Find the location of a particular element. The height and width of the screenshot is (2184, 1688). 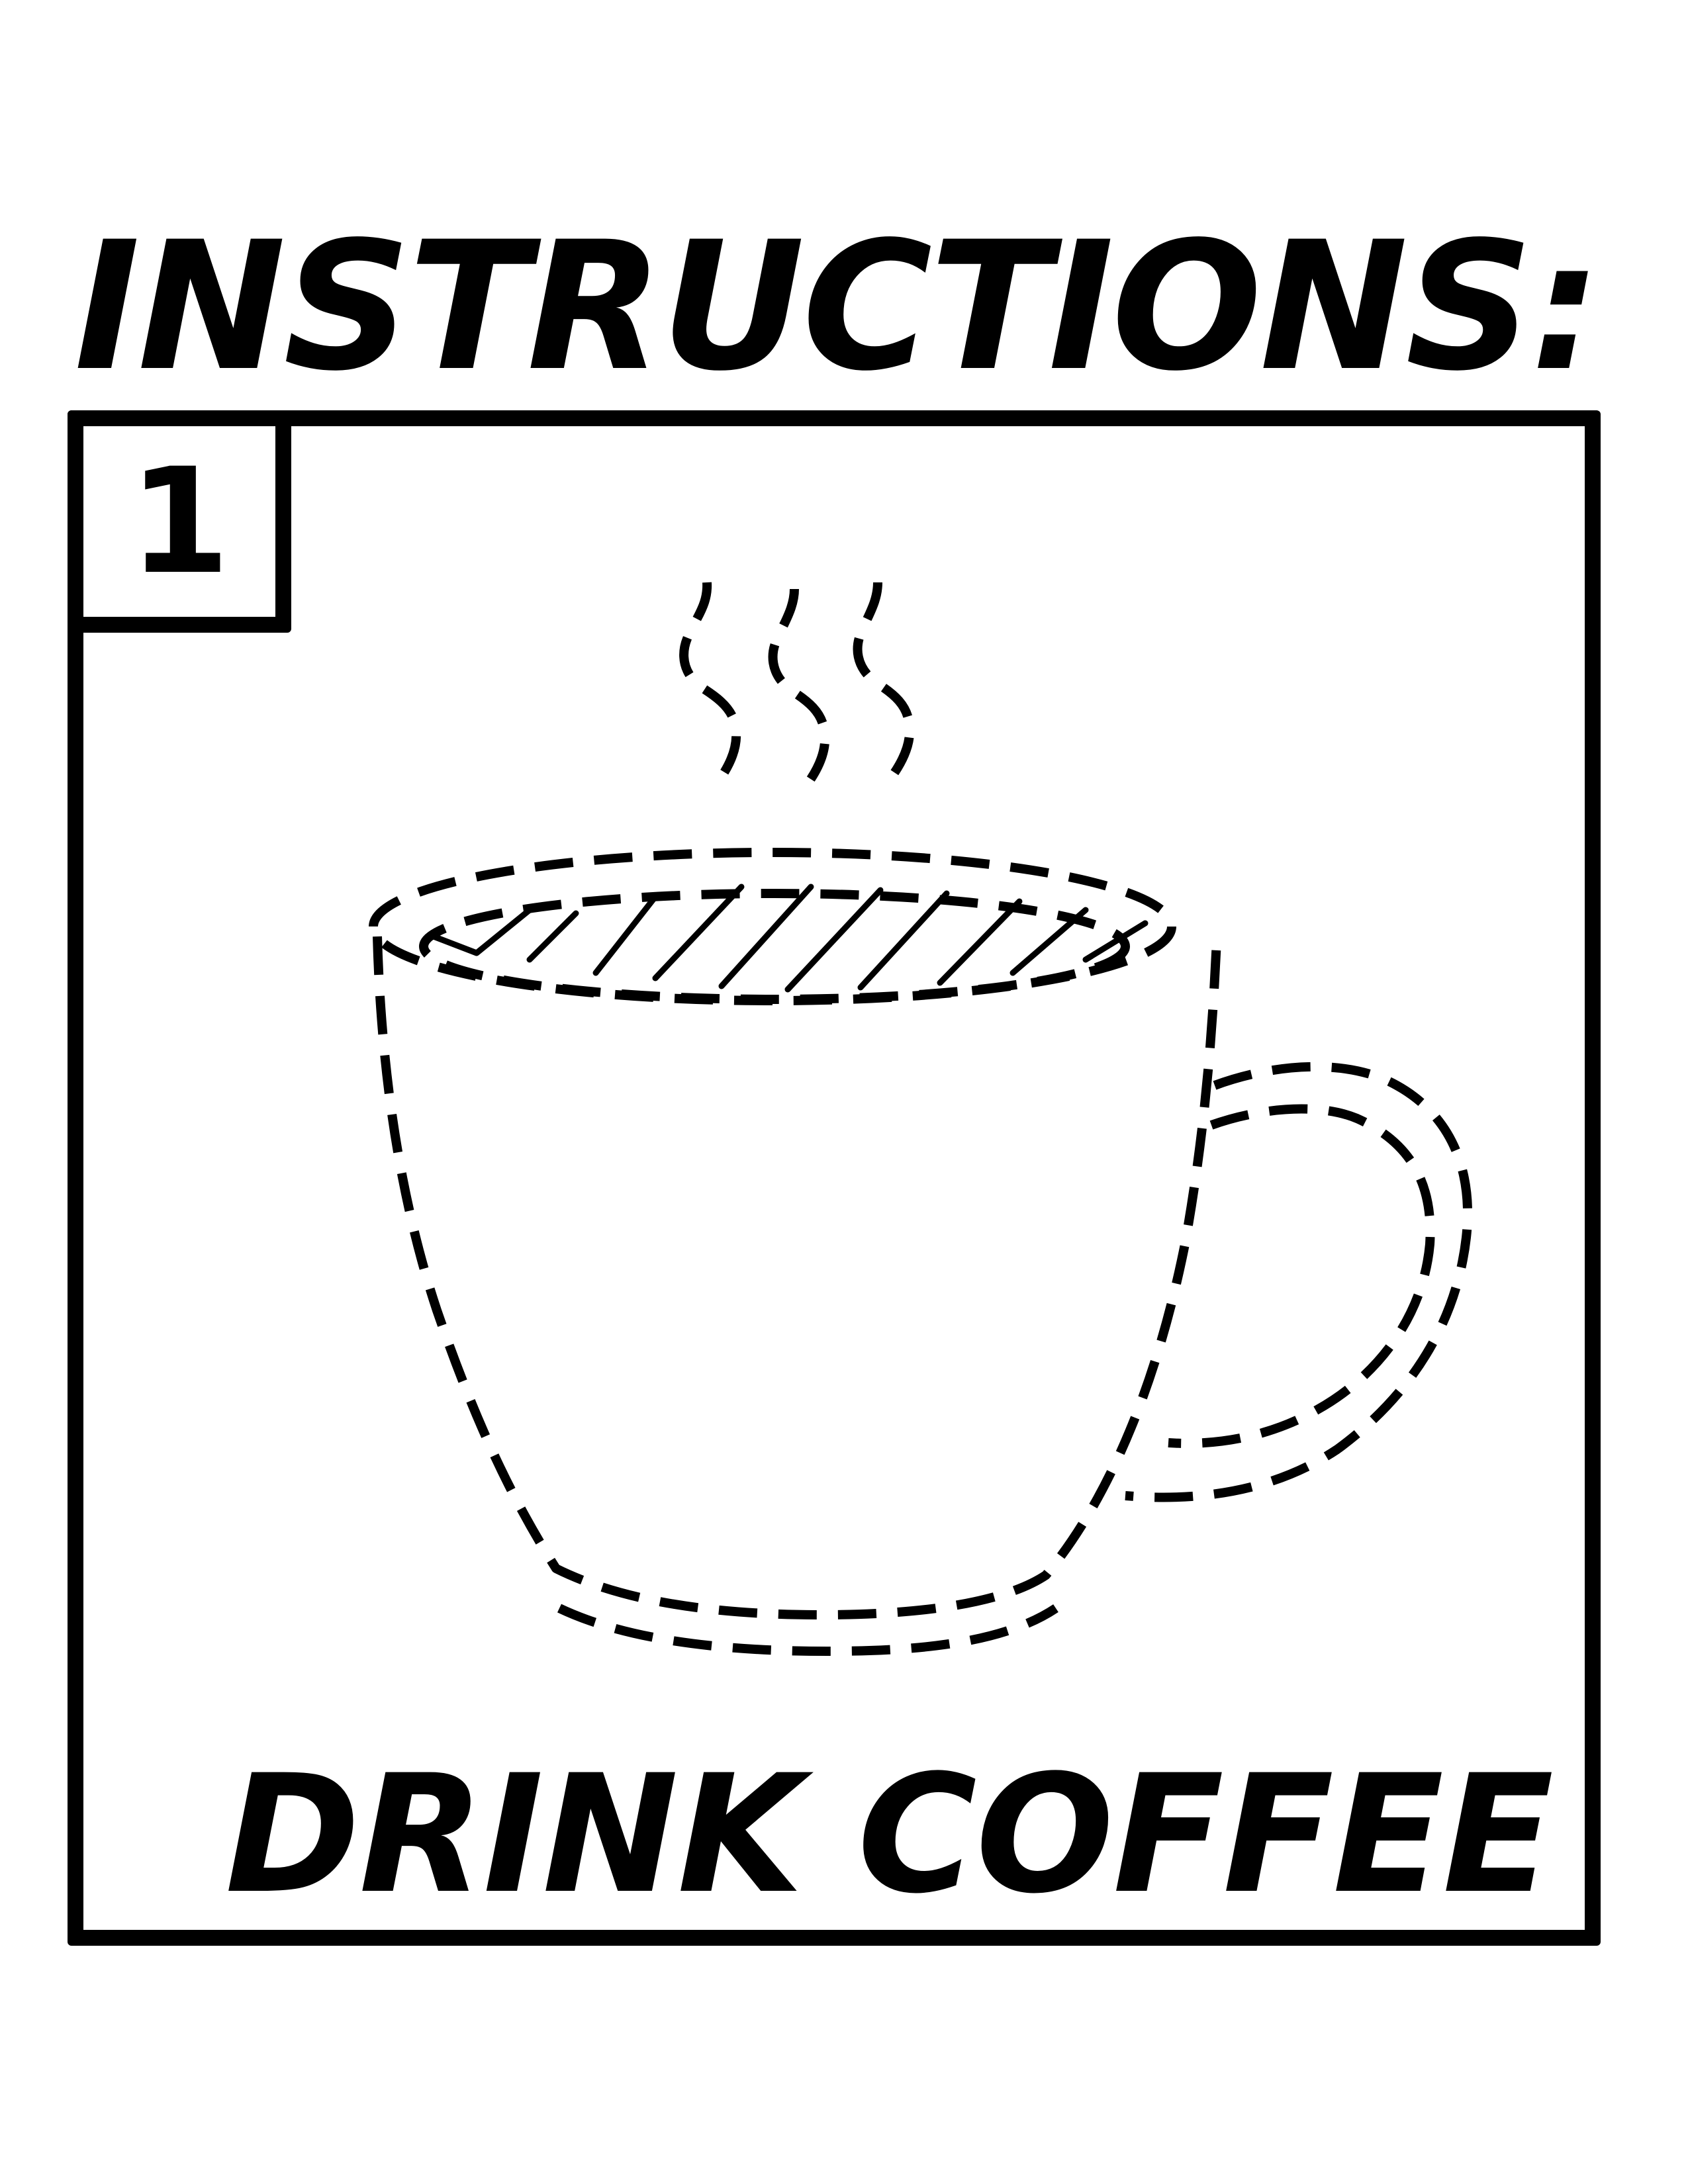

steam-icon is located at coordinates (797, 687).